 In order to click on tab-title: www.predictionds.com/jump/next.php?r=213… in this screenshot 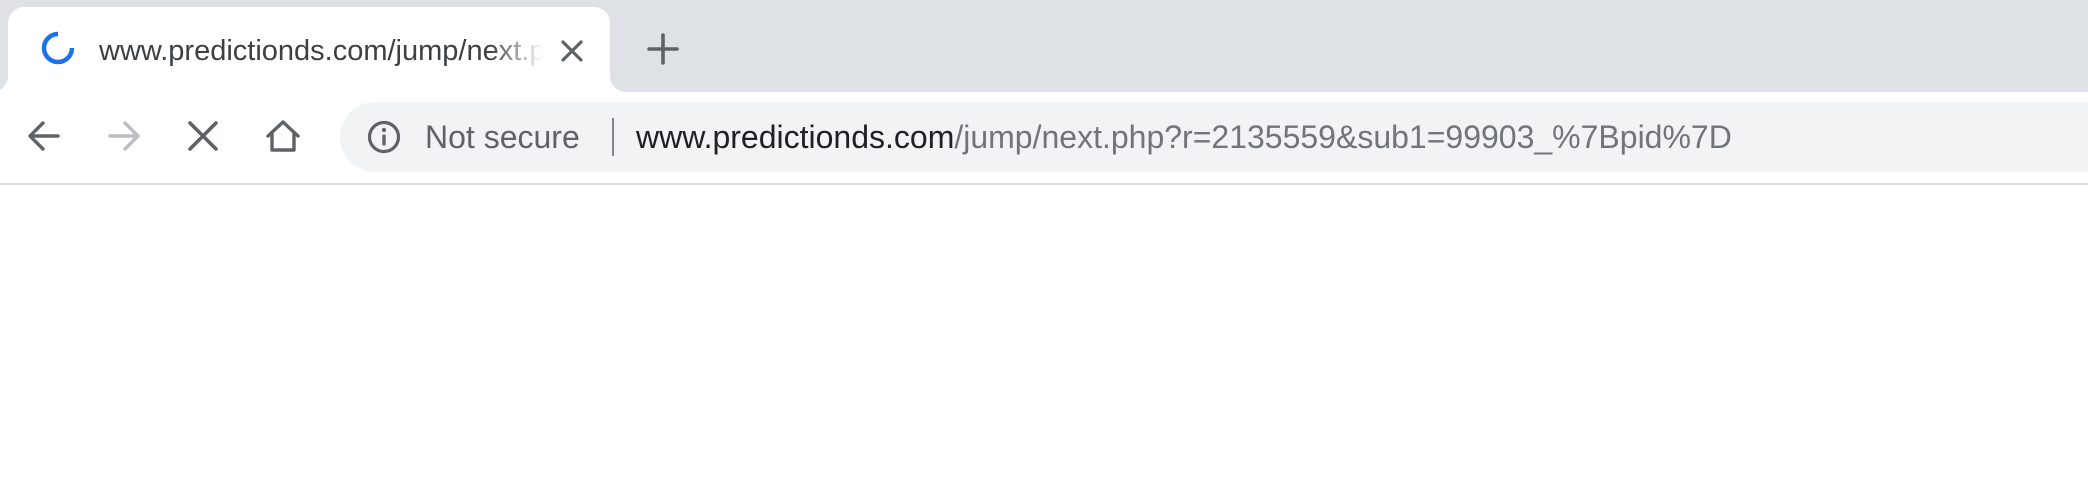, I will do `click(321, 51)`.